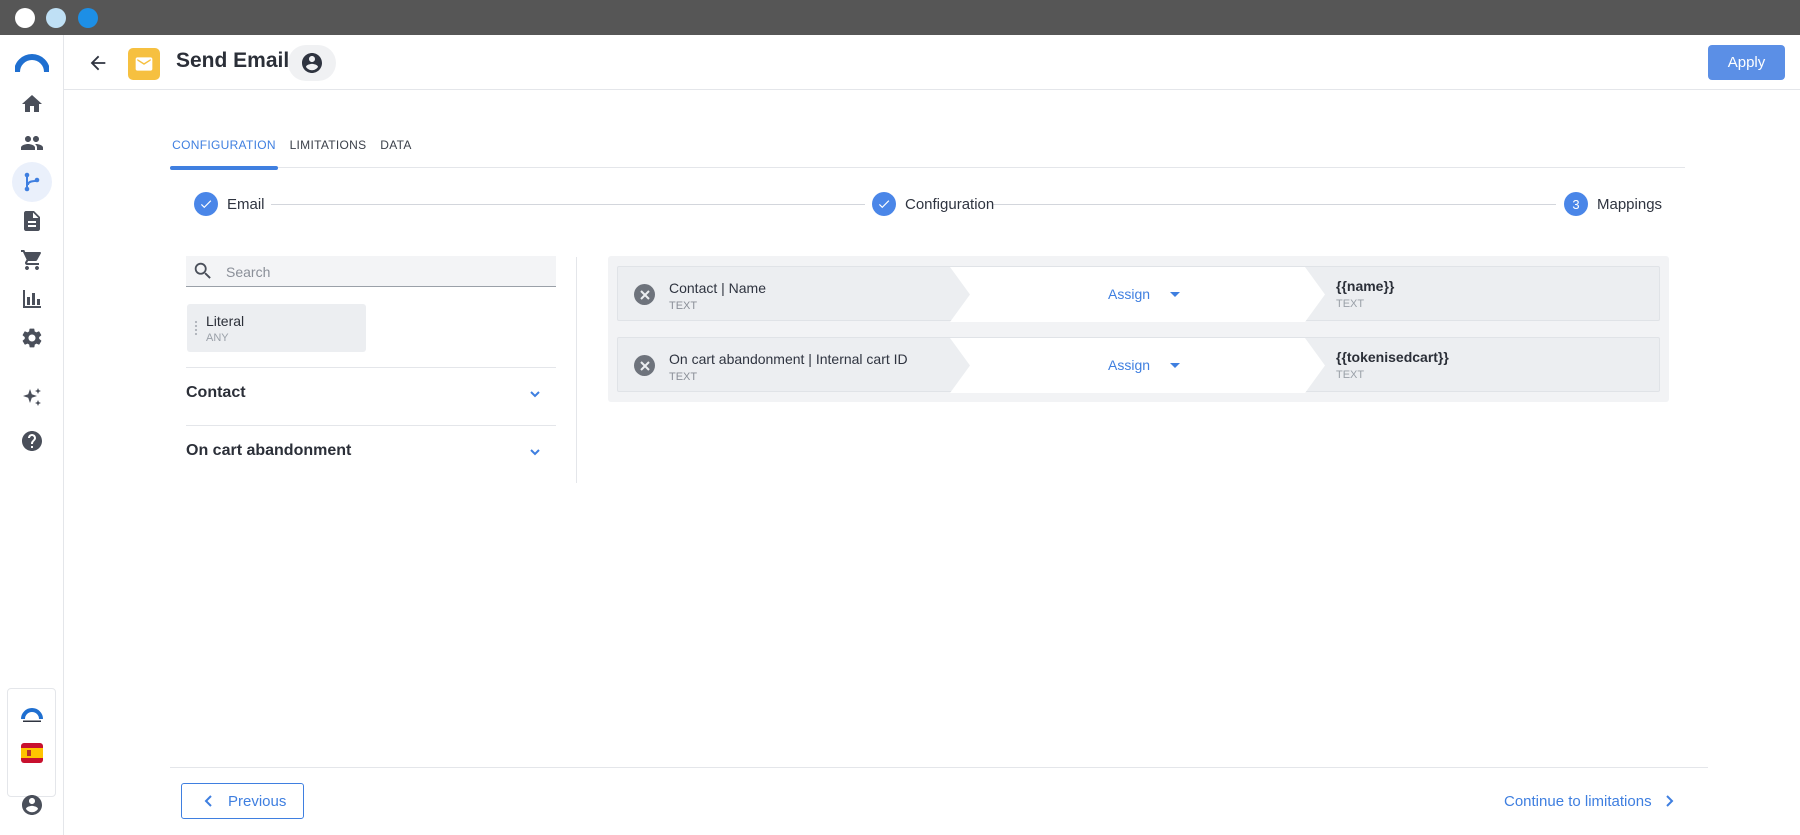 The image size is (1800, 835). Describe the element at coordinates (257, 801) in the screenshot. I see `previous-label: Previous` at that location.